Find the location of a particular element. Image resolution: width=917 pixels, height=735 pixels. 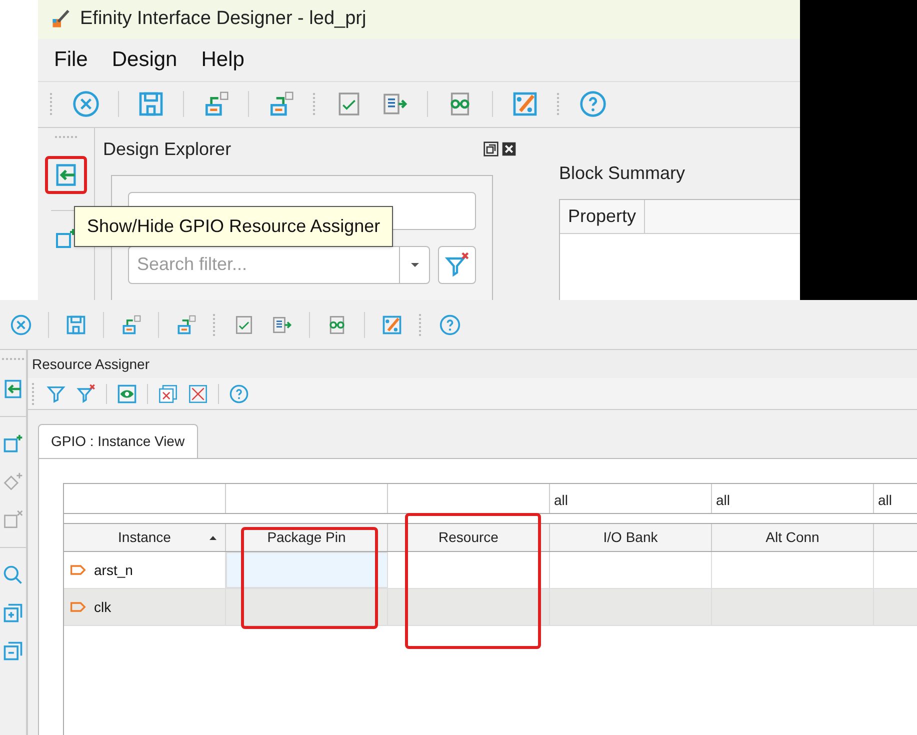

window-title: Efinity Interface Designer - led_prj is located at coordinates (223, 19).